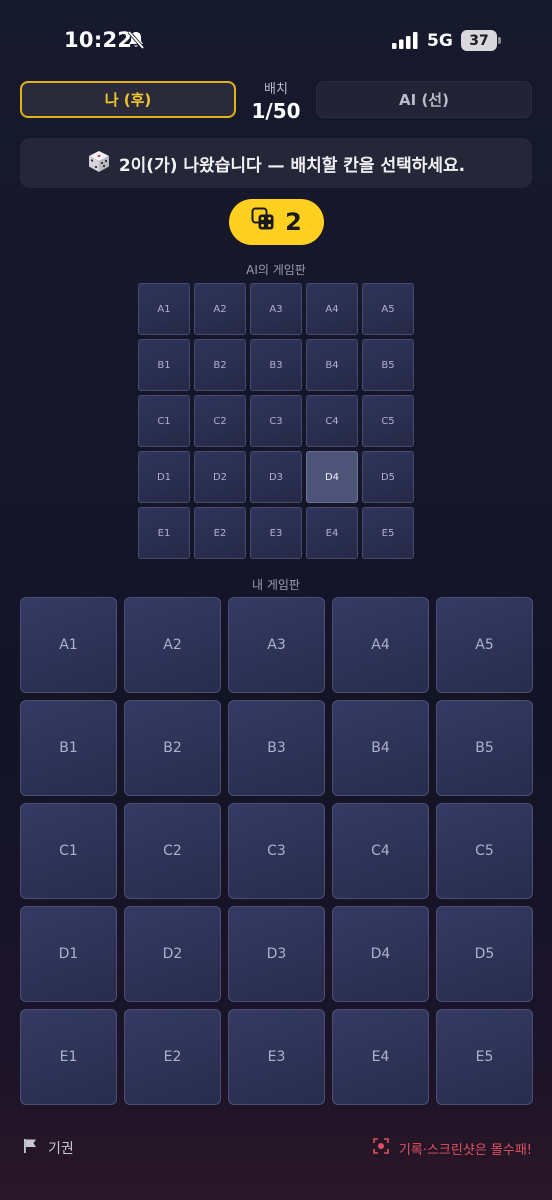 The width and height of the screenshot is (552, 1200). What do you see at coordinates (380, 748) in the screenshot?
I see `my-board-cell-b4: B4` at bounding box center [380, 748].